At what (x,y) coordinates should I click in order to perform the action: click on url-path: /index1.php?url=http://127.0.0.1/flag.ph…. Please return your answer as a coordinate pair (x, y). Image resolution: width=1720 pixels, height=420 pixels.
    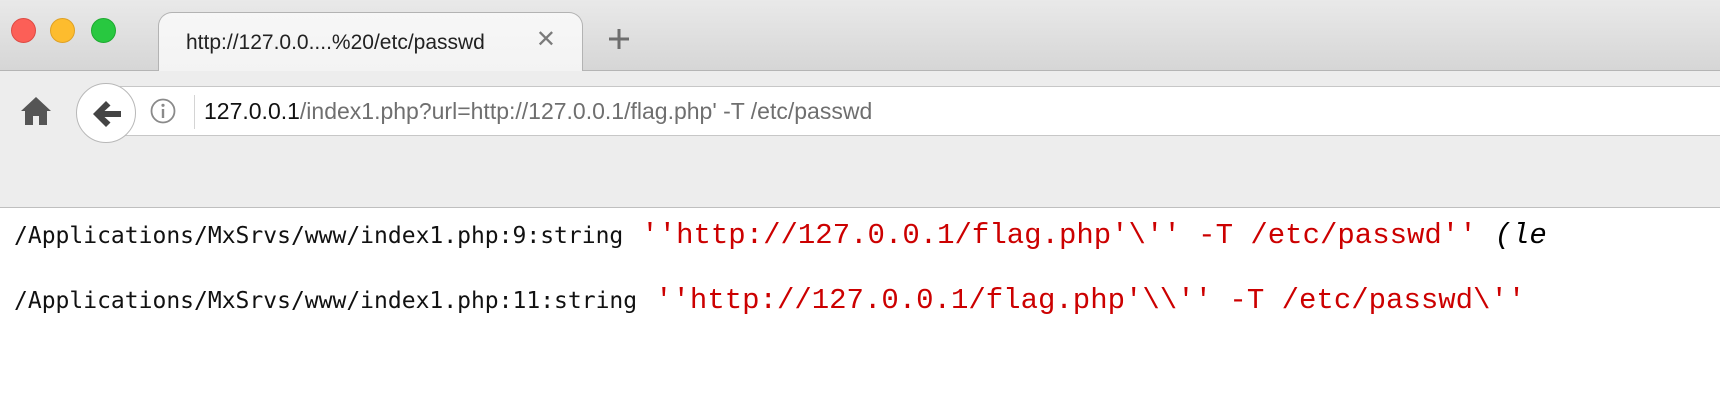
    Looking at the image, I should click on (586, 111).